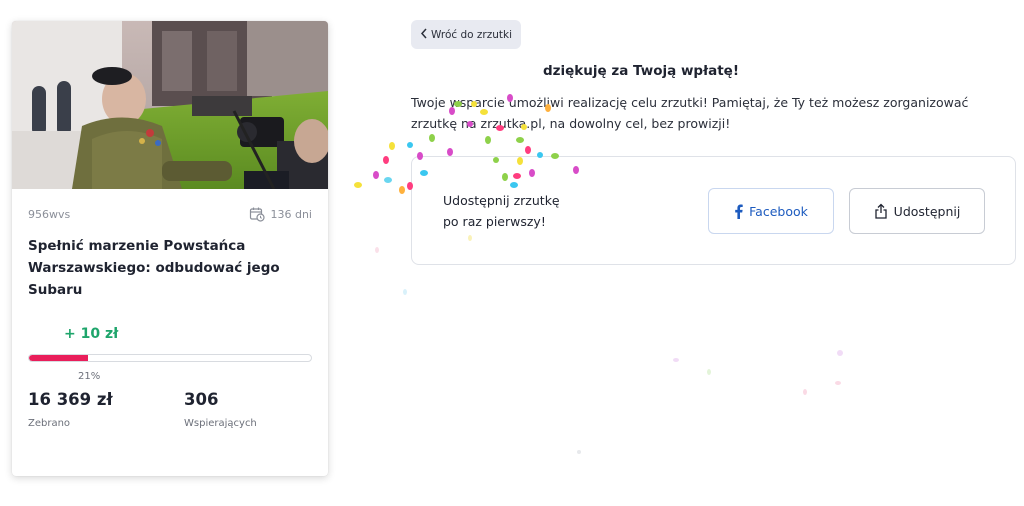 This screenshot has width=1024, height=506. What do you see at coordinates (424, 35) in the screenshot?
I see `chevron-left-icon` at bounding box center [424, 35].